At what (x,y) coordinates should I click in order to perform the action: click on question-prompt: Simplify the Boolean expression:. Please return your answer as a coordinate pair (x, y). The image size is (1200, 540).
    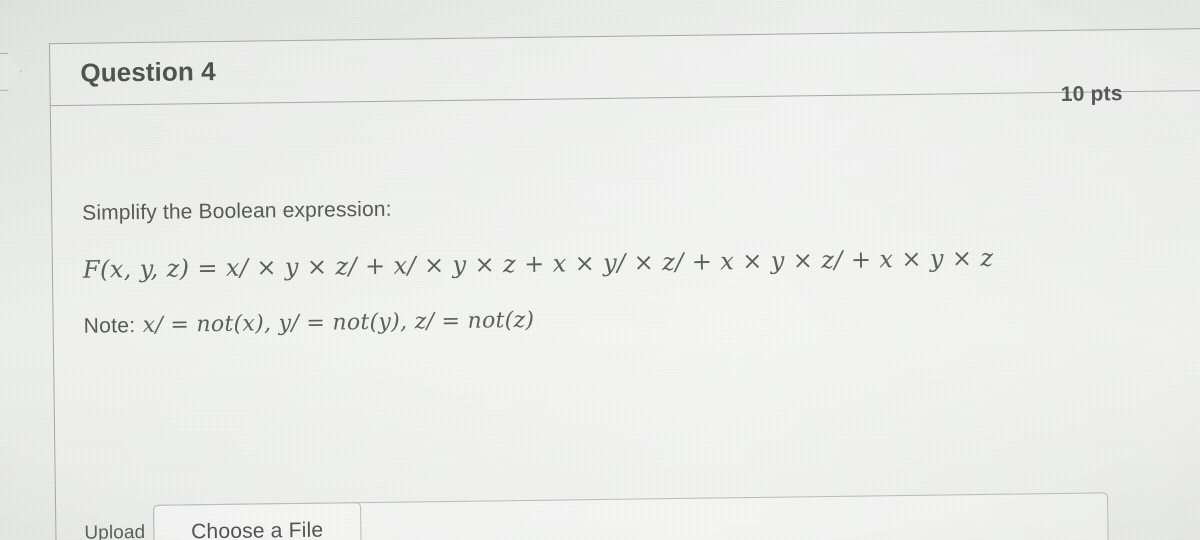
    Looking at the image, I should click on (237, 211).